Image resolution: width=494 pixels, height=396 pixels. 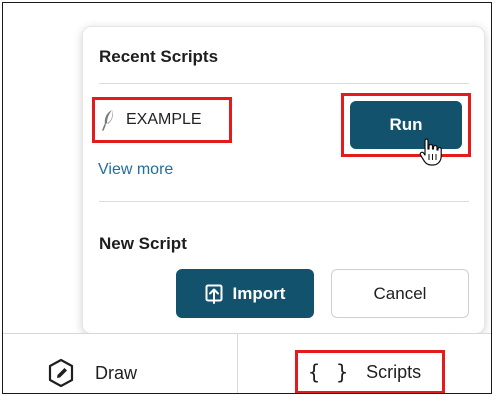 I want to click on run-button: Run, so click(x=406, y=125).